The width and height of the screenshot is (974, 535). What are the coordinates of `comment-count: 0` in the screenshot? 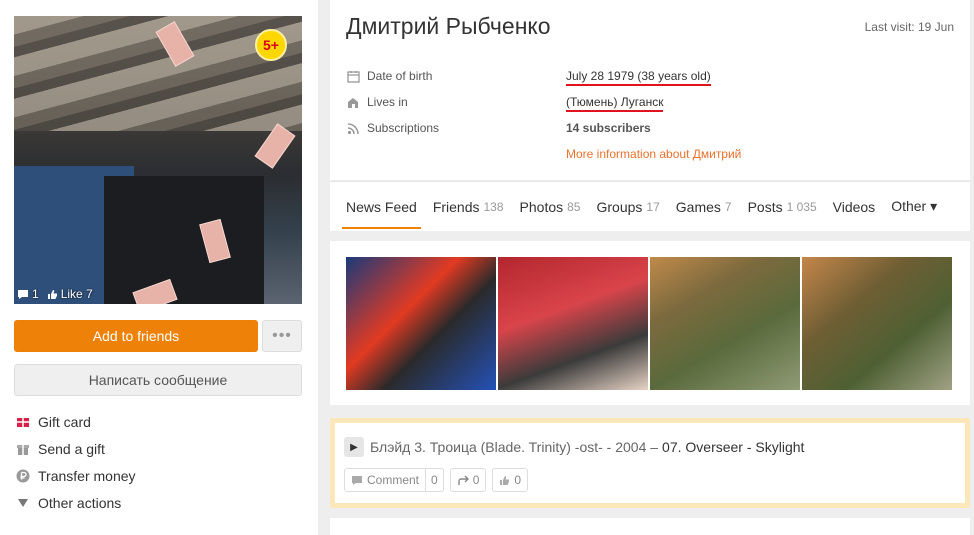 It's located at (434, 480).